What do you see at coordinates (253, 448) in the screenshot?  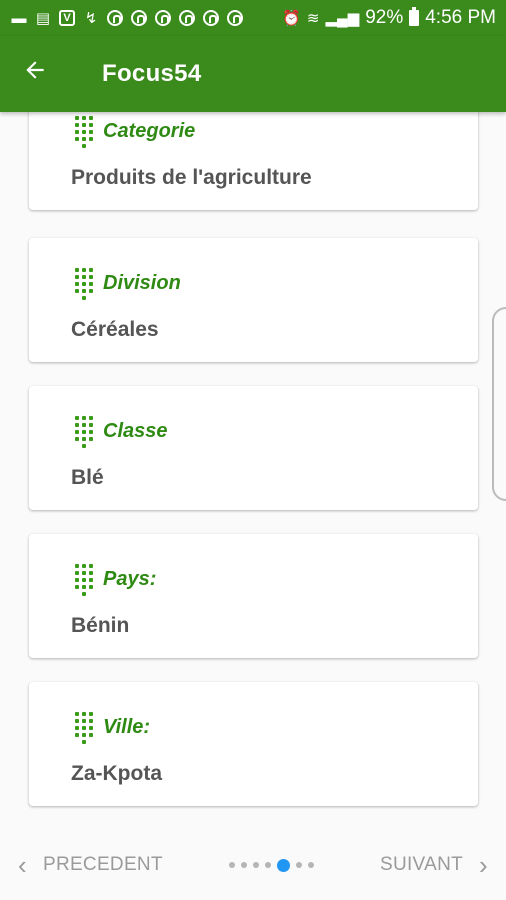 I see `info-card: Classe Blé` at bounding box center [253, 448].